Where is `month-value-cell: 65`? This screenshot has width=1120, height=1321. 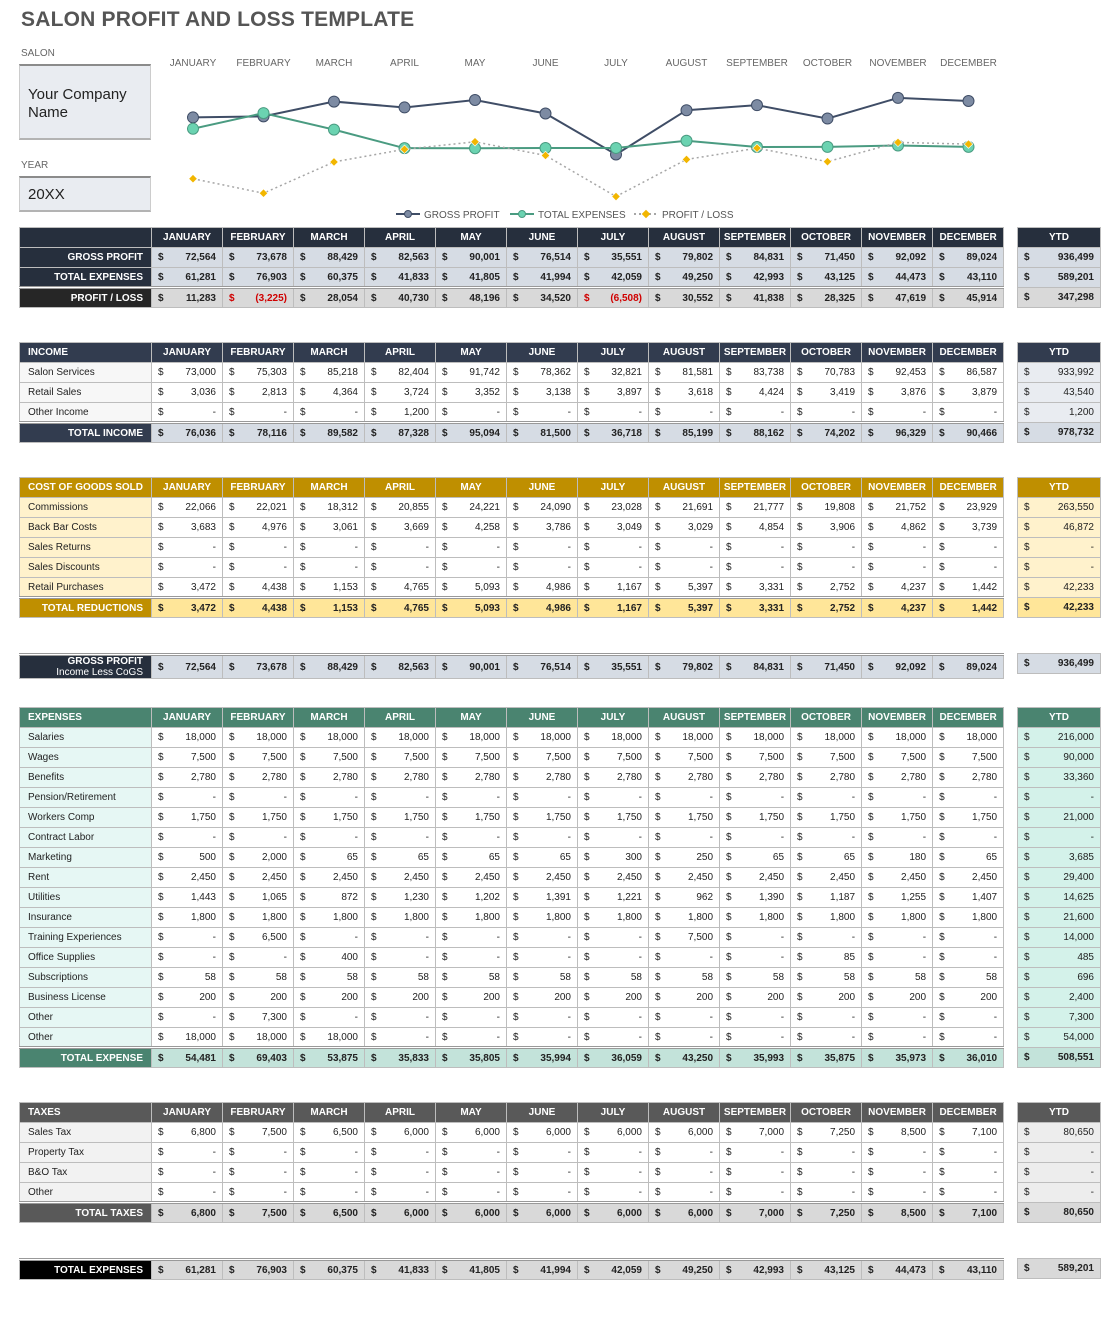 month-value-cell: 65 is located at coordinates (335, 857).